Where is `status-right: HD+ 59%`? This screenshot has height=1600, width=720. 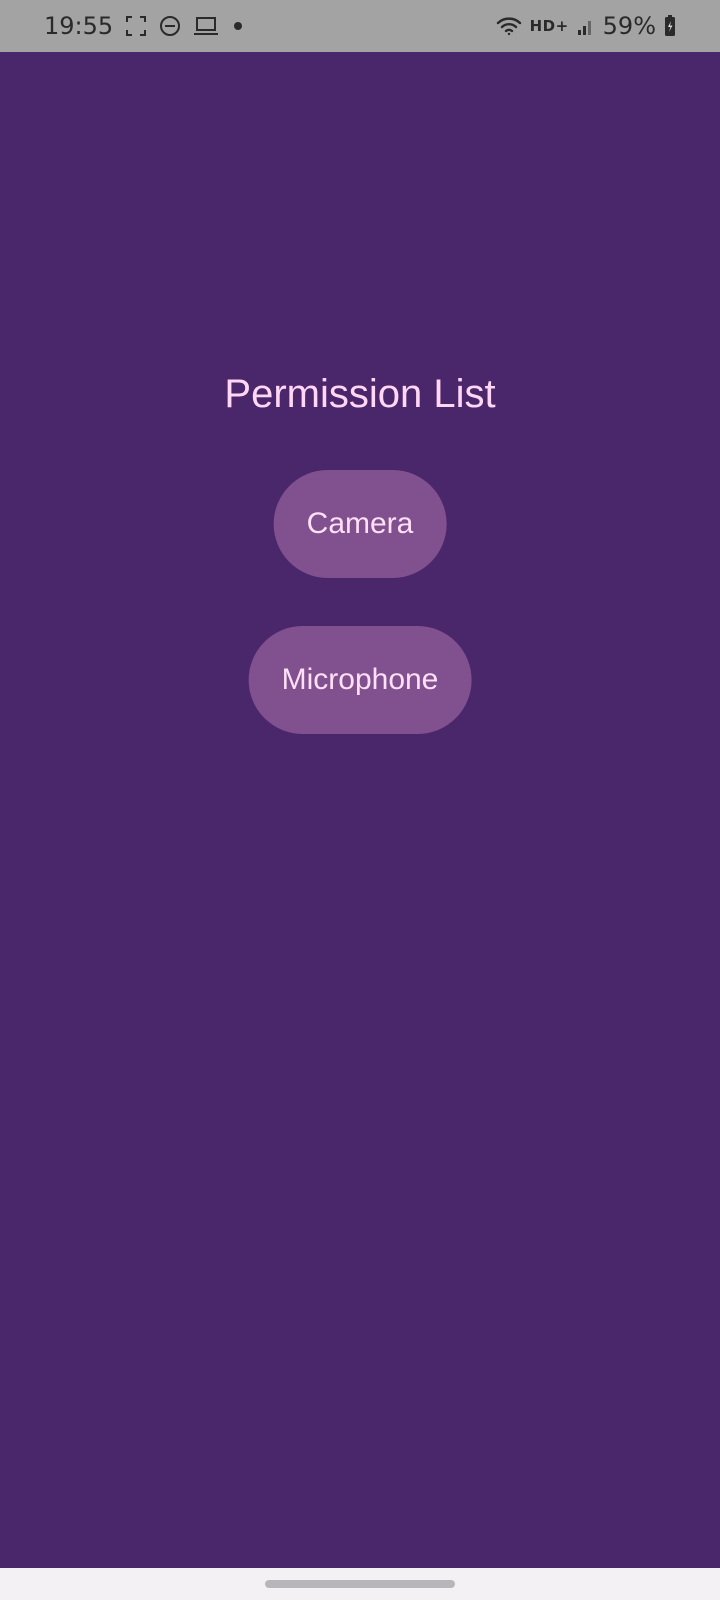 status-right: HD+ 59% is located at coordinates (586, 26).